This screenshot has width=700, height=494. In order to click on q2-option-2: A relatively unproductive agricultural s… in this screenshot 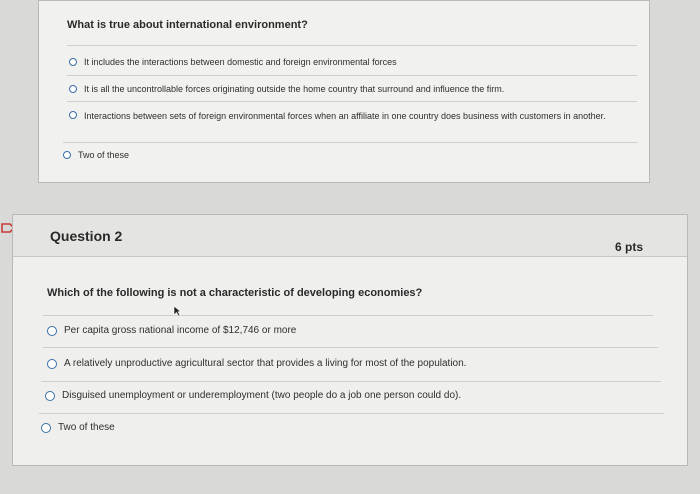, I will do `click(256, 363)`.